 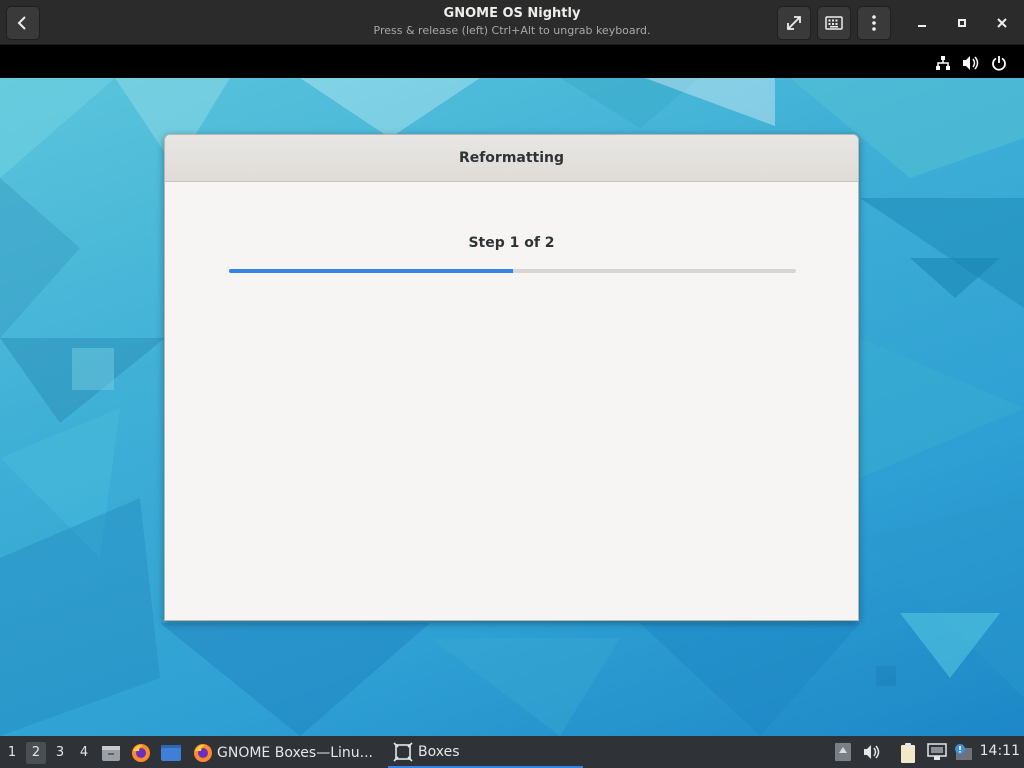 I want to click on workspace-2: 2, so click(x=36, y=753).